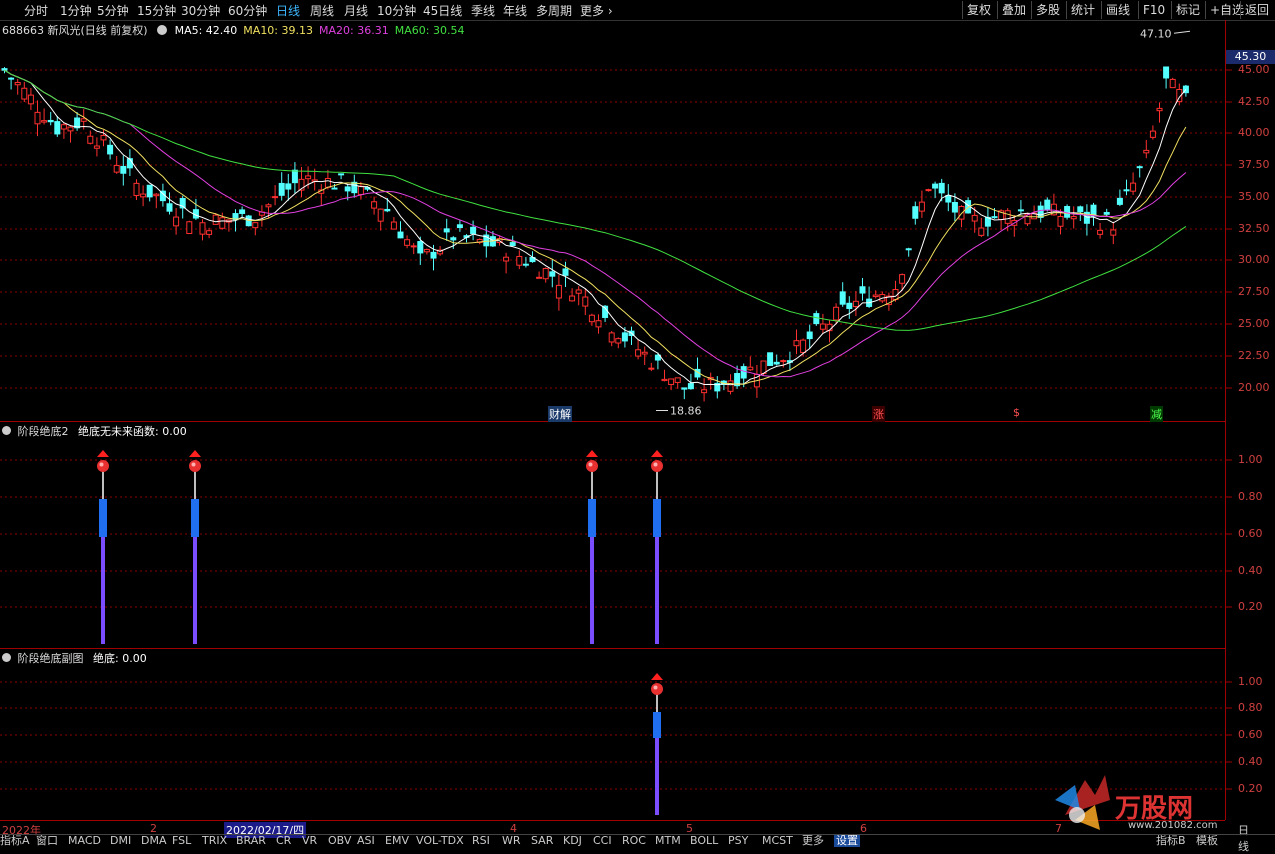 This screenshot has width=1275, height=854. What do you see at coordinates (120, 841) in the screenshot?
I see `indicator-tab-3: DMI` at bounding box center [120, 841].